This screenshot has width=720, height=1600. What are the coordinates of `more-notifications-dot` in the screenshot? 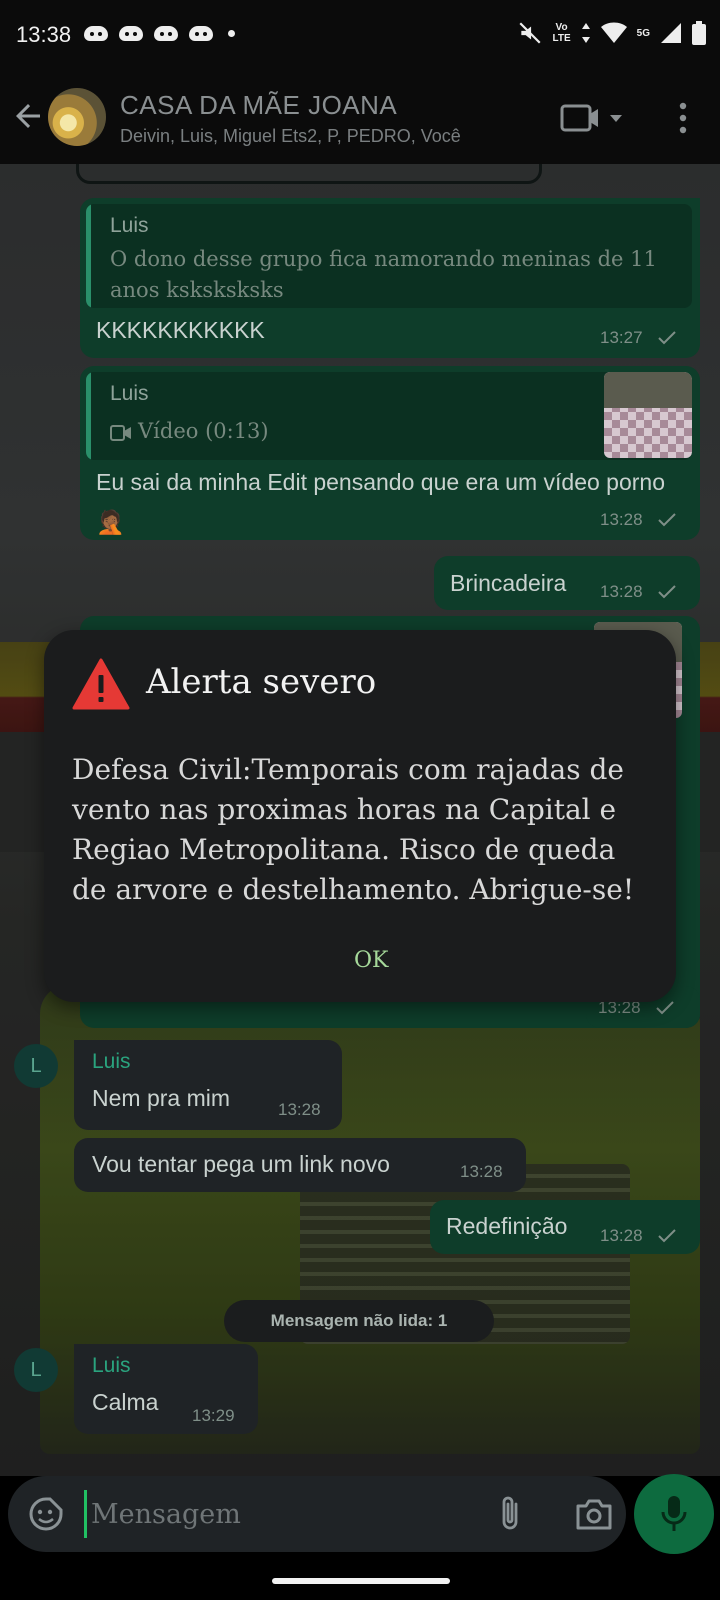 It's located at (231, 33).